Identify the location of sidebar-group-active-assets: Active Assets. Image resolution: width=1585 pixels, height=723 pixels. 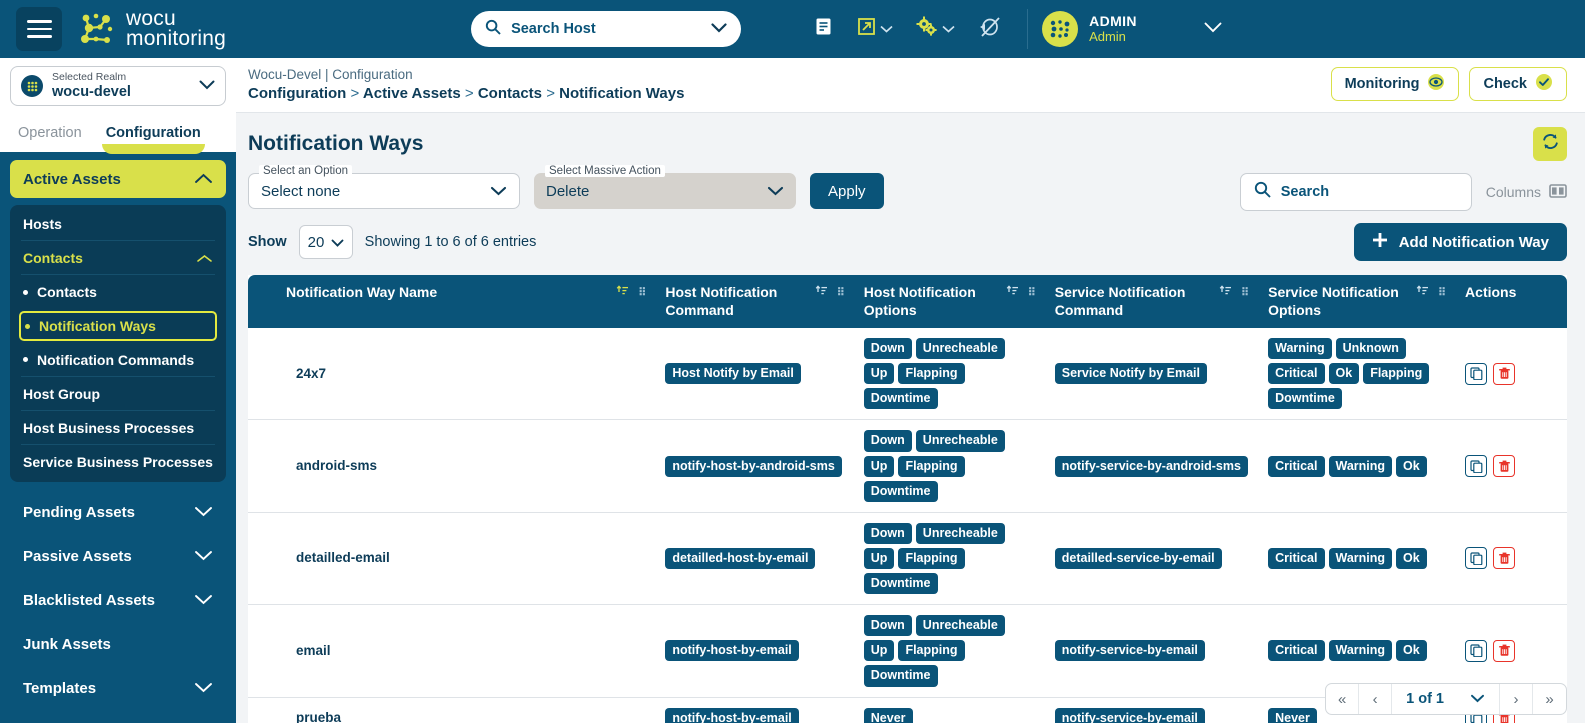
(118, 179).